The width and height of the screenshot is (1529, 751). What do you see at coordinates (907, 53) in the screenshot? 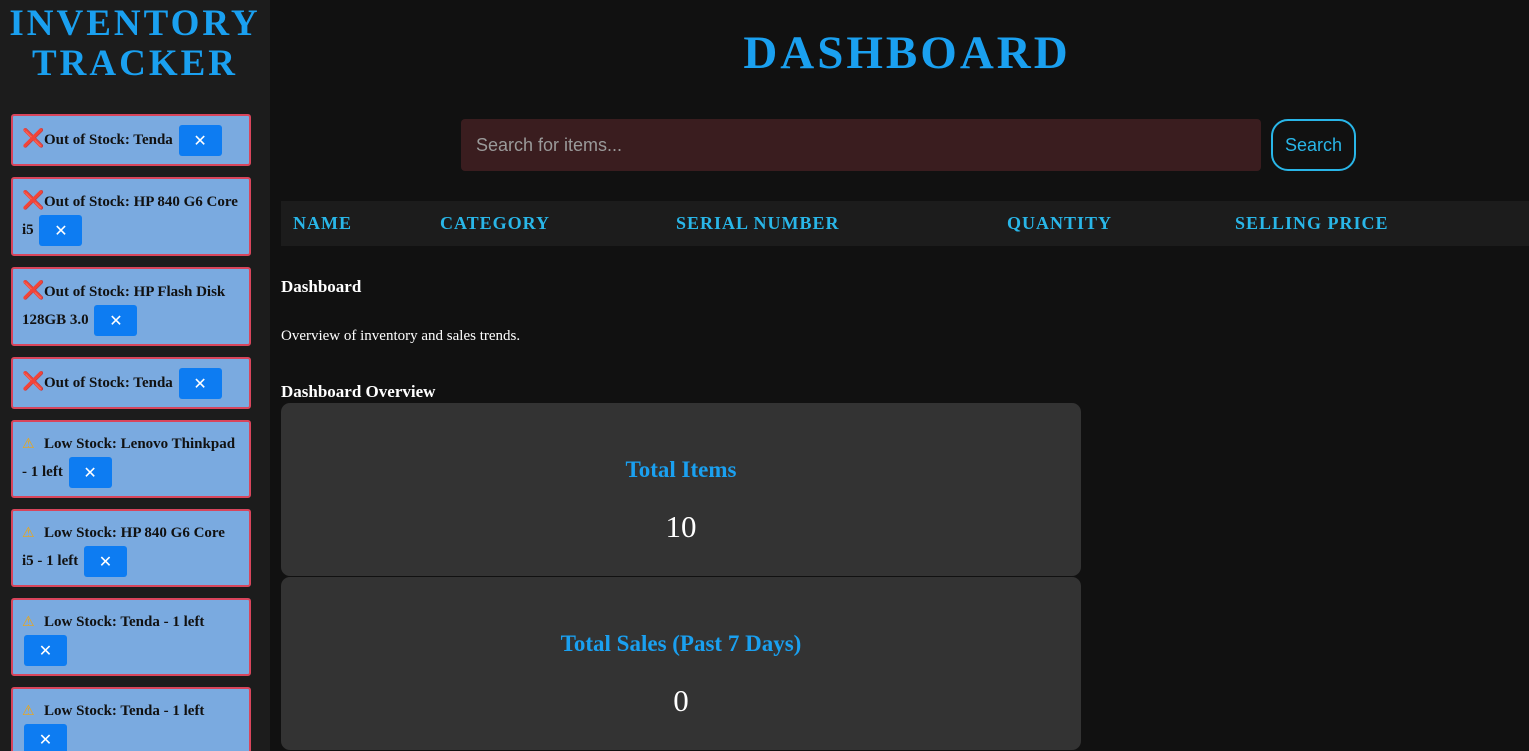
I see `page-title: DASHBOARD` at bounding box center [907, 53].